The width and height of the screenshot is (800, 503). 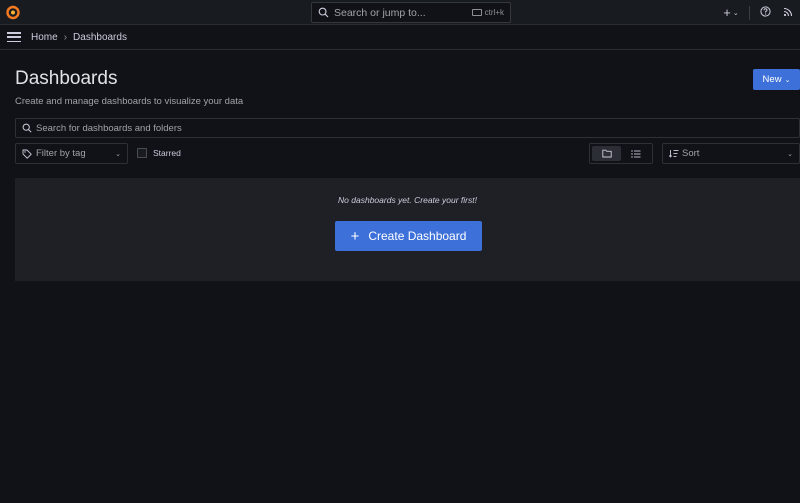 What do you see at coordinates (142, 153) in the screenshot?
I see `starred-checkbox` at bounding box center [142, 153].